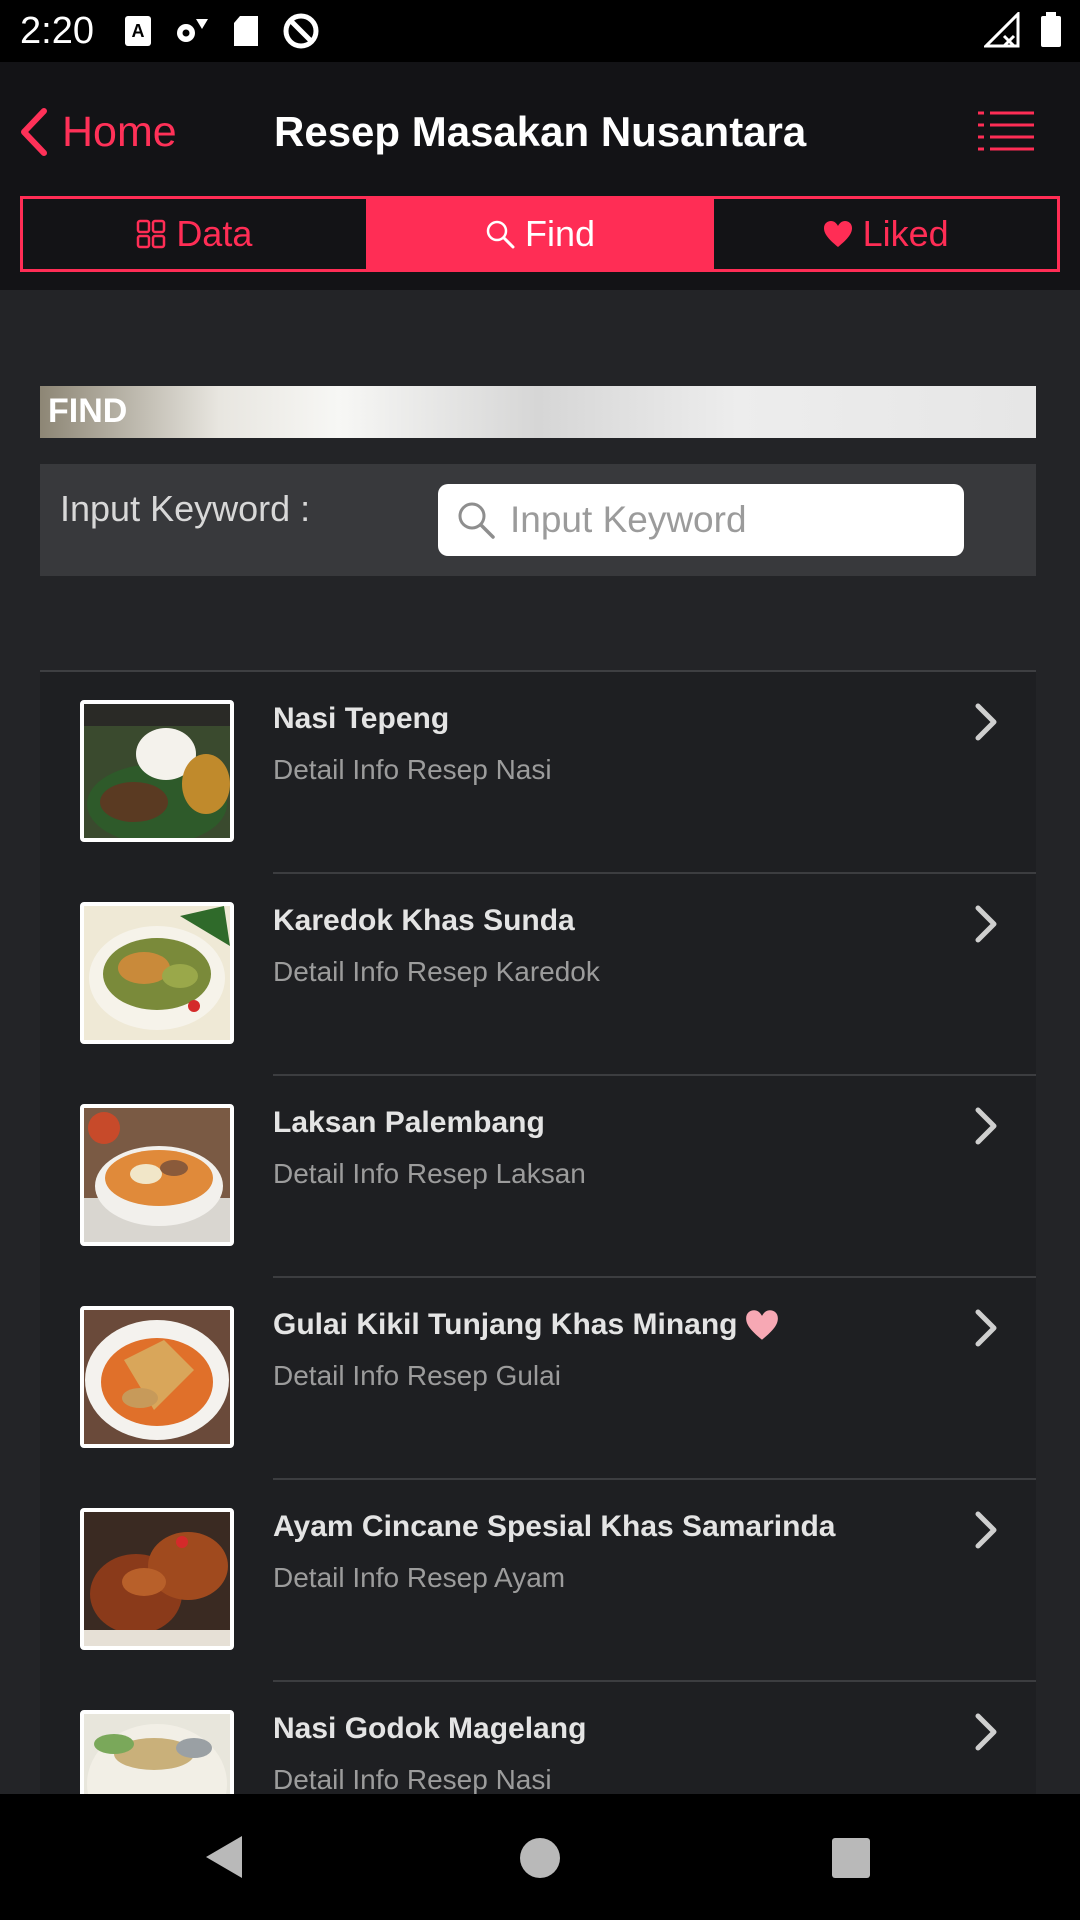 This screenshot has height=1920, width=1080. Describe the element at coordinates (361, 718) in the screenshot. I see `recipe-title: Nasi Tepeng` at that location.